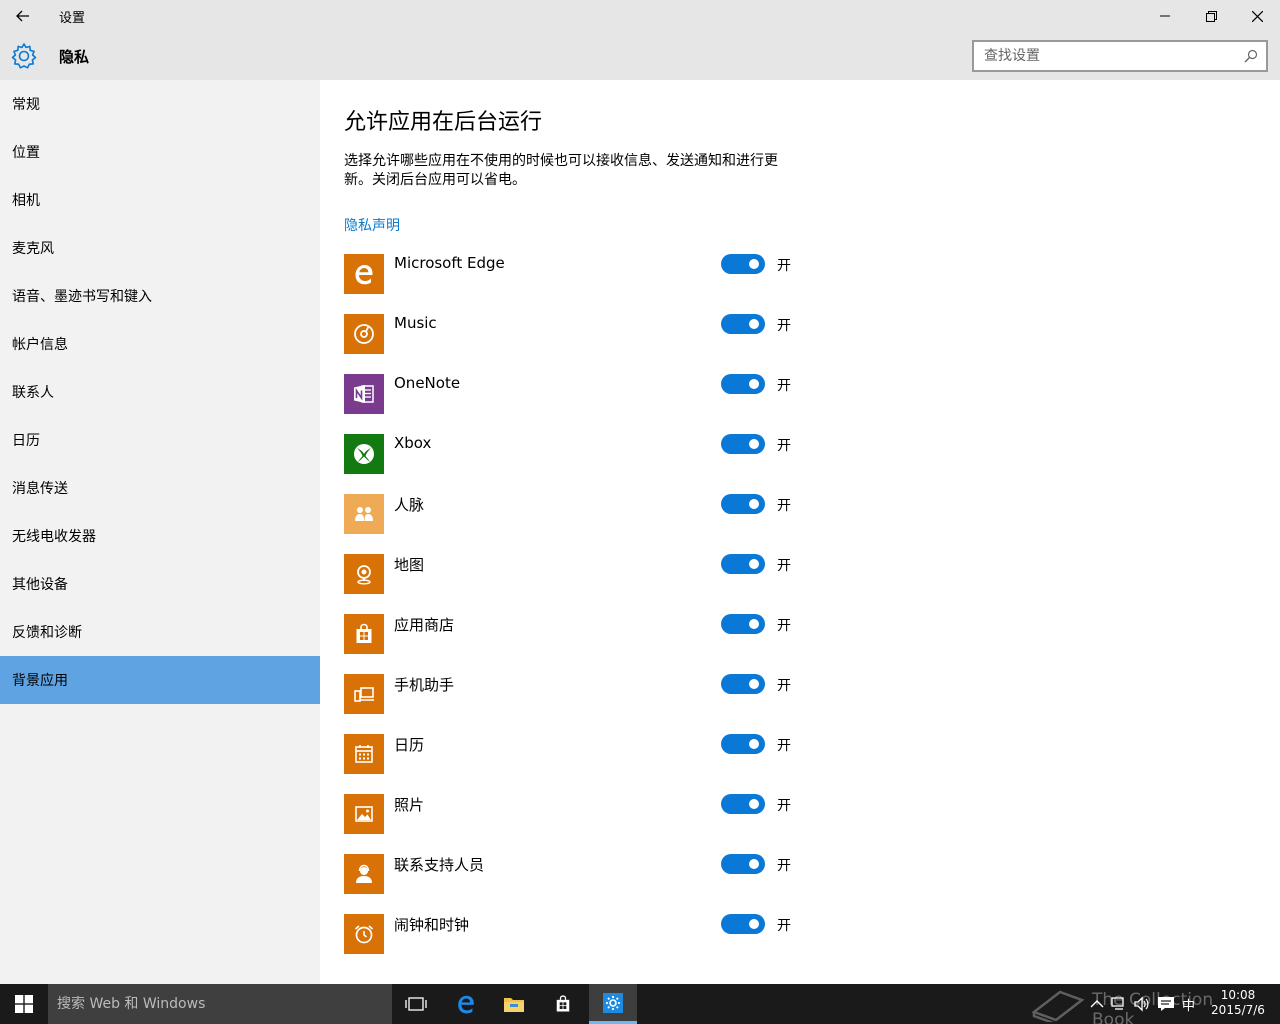  Describe the element at coordinates (574, 634) in the screenshot. I see `app-row-store: 应用商店 开` at that location.